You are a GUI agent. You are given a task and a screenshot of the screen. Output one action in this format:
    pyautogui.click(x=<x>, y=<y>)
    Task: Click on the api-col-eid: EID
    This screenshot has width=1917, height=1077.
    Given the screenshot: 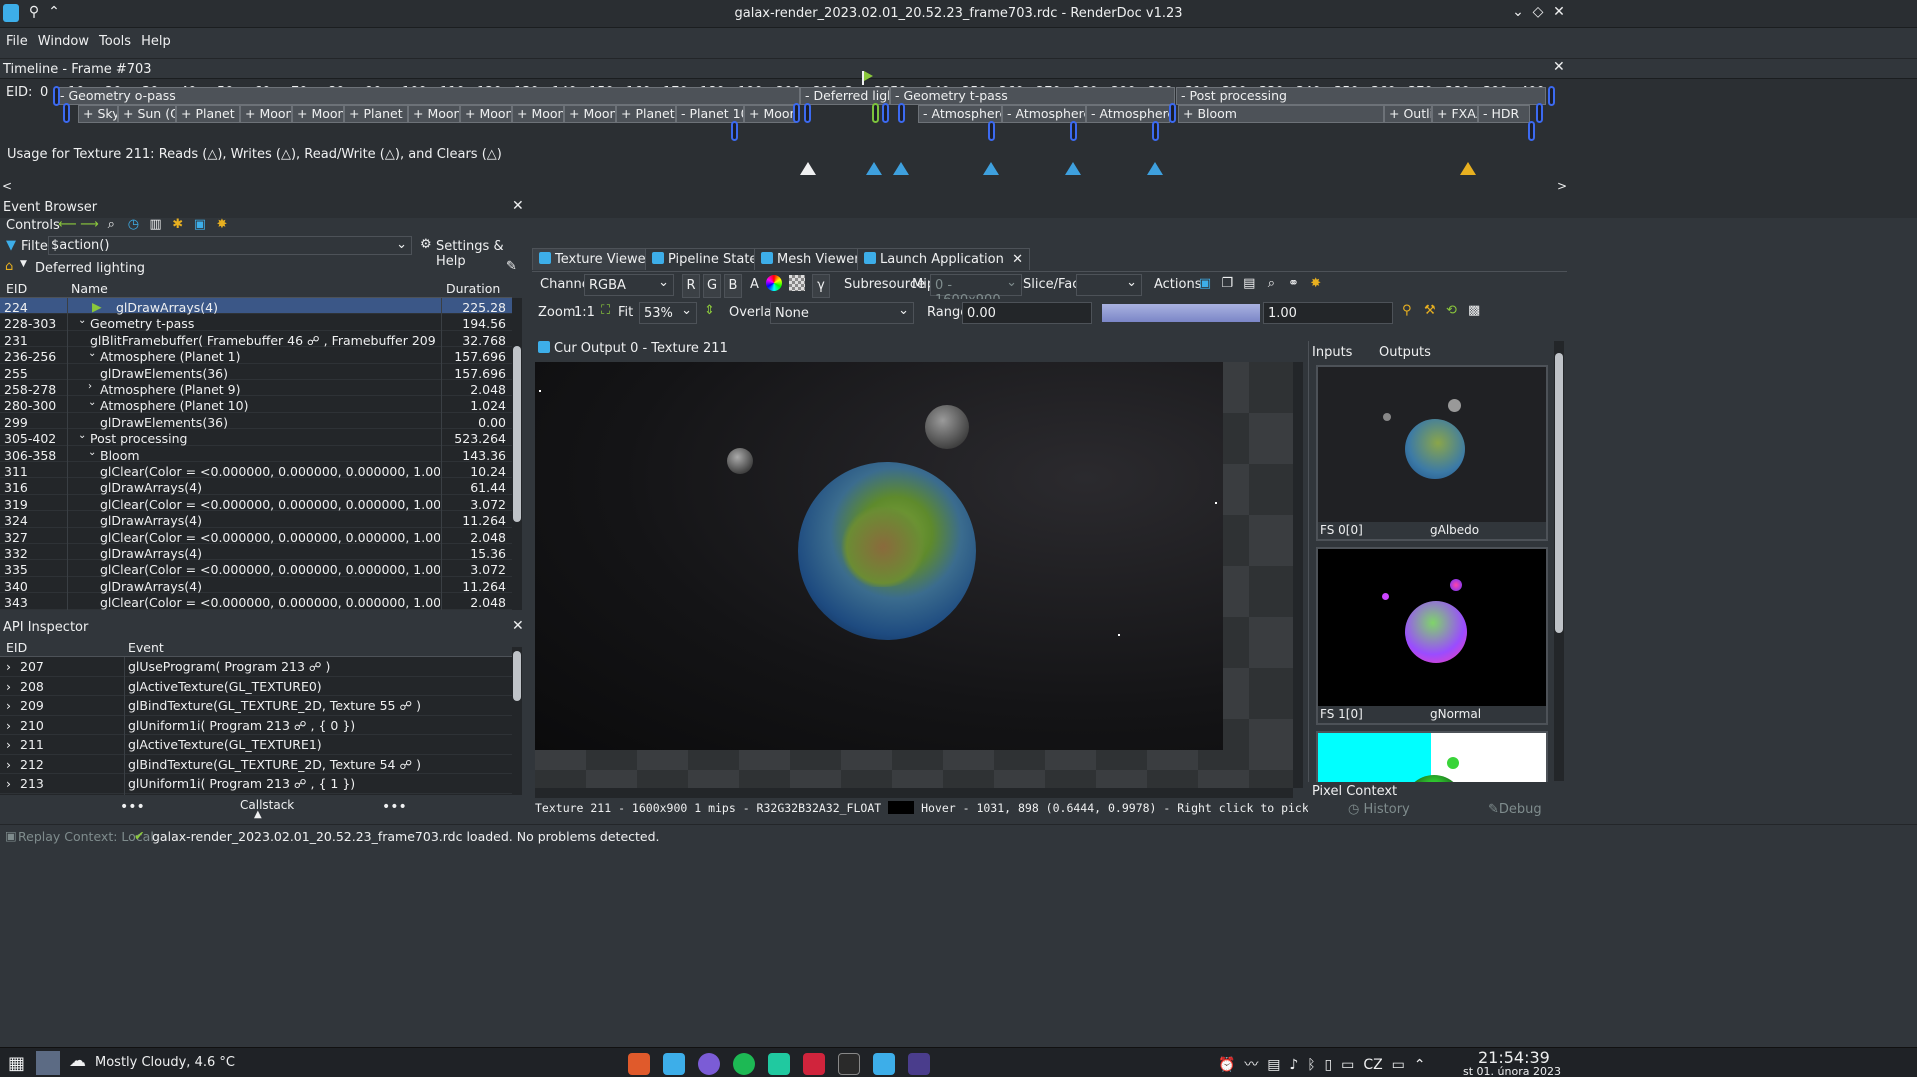 What is the action you would take?
    pyautogui.click(x=16, y=647)
    